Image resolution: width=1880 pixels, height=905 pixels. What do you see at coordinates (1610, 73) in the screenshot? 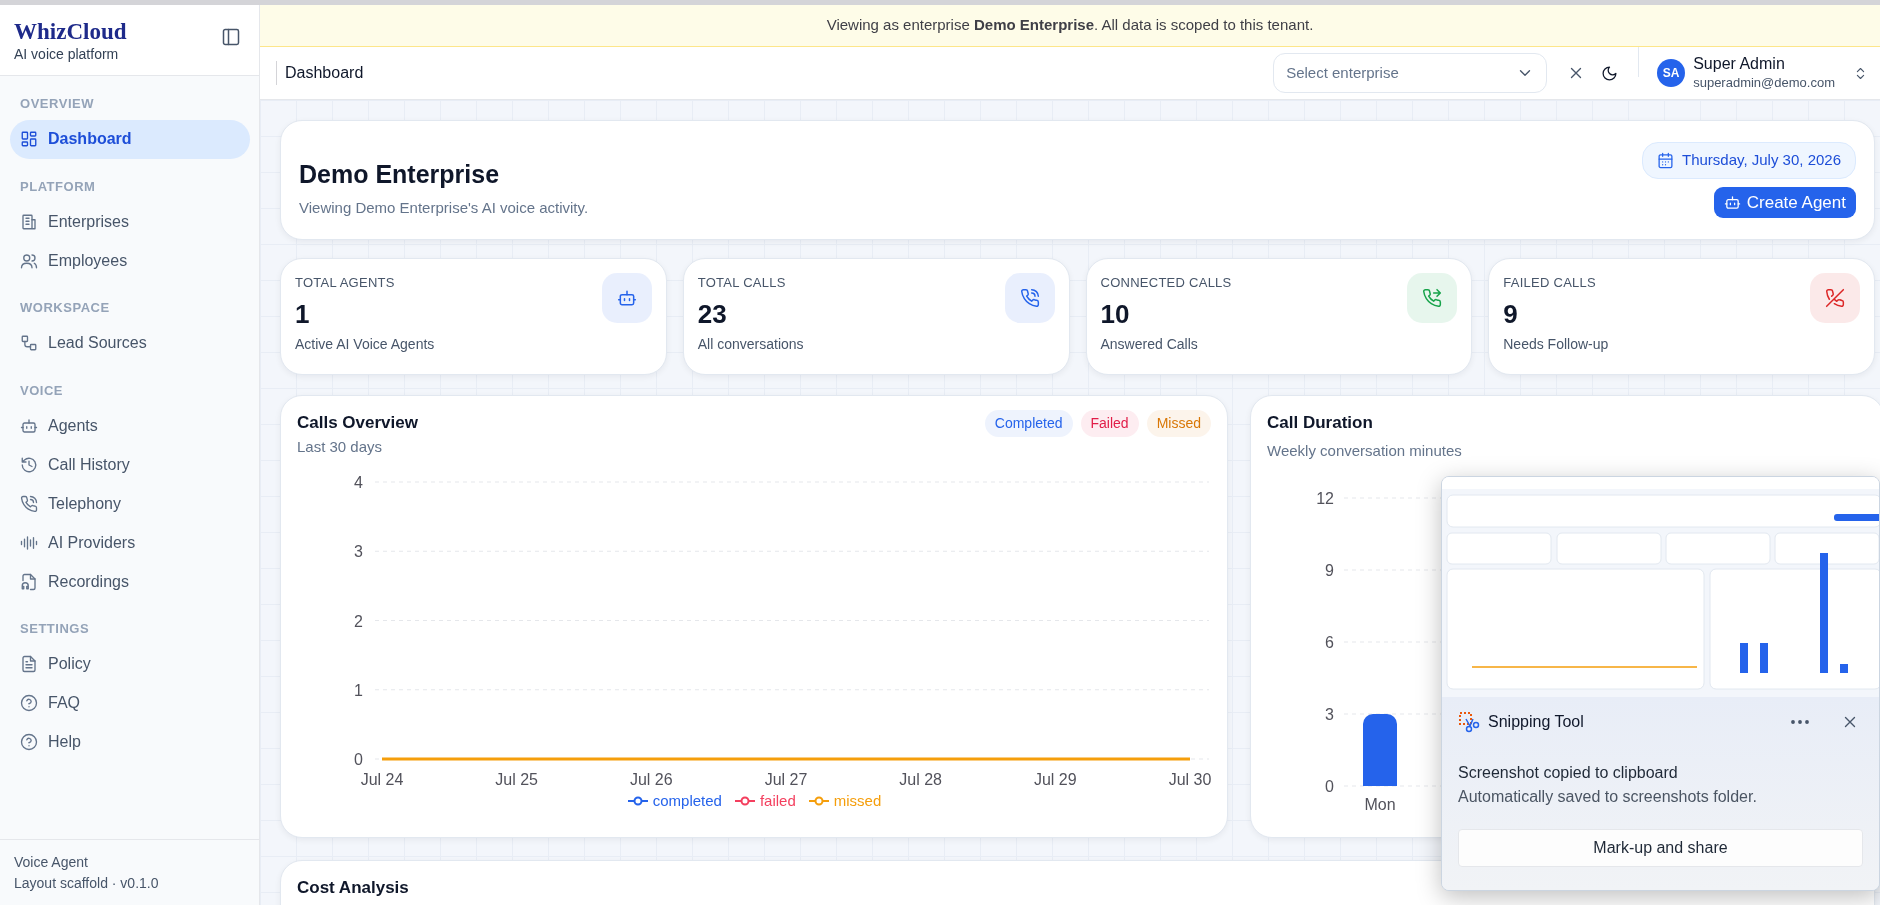
I see `moon-icon` at bounding box center [1610, 73].